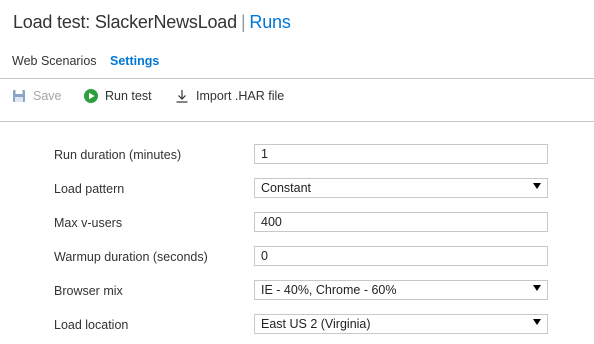 The height and width of the screenshot is (344, 594). What do you see at coordinates (329, 290) in the screenshot?
I see `browser-mix-value: IE - 40%, Chrome - 60%` at bounding box center [329, 290].